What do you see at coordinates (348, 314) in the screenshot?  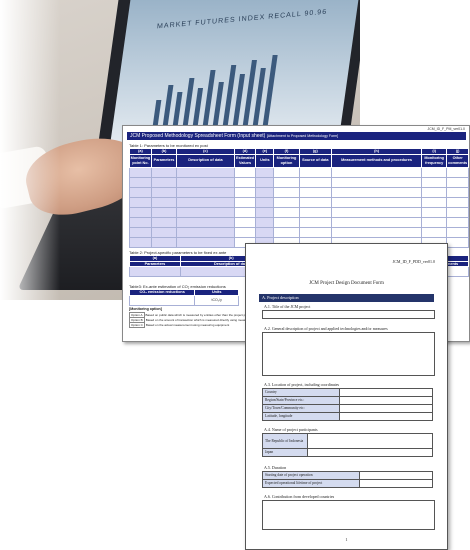 I see `a1-field` at bounding box center [348, 314].